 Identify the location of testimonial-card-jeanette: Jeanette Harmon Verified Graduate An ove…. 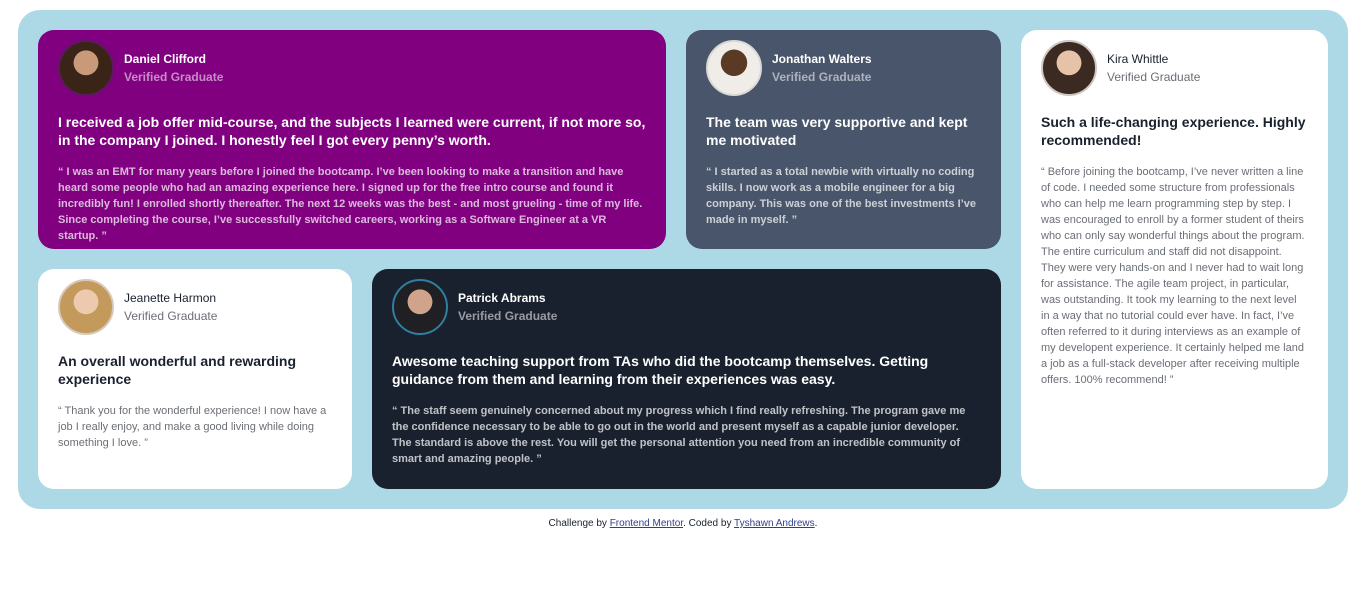
(195, 379).